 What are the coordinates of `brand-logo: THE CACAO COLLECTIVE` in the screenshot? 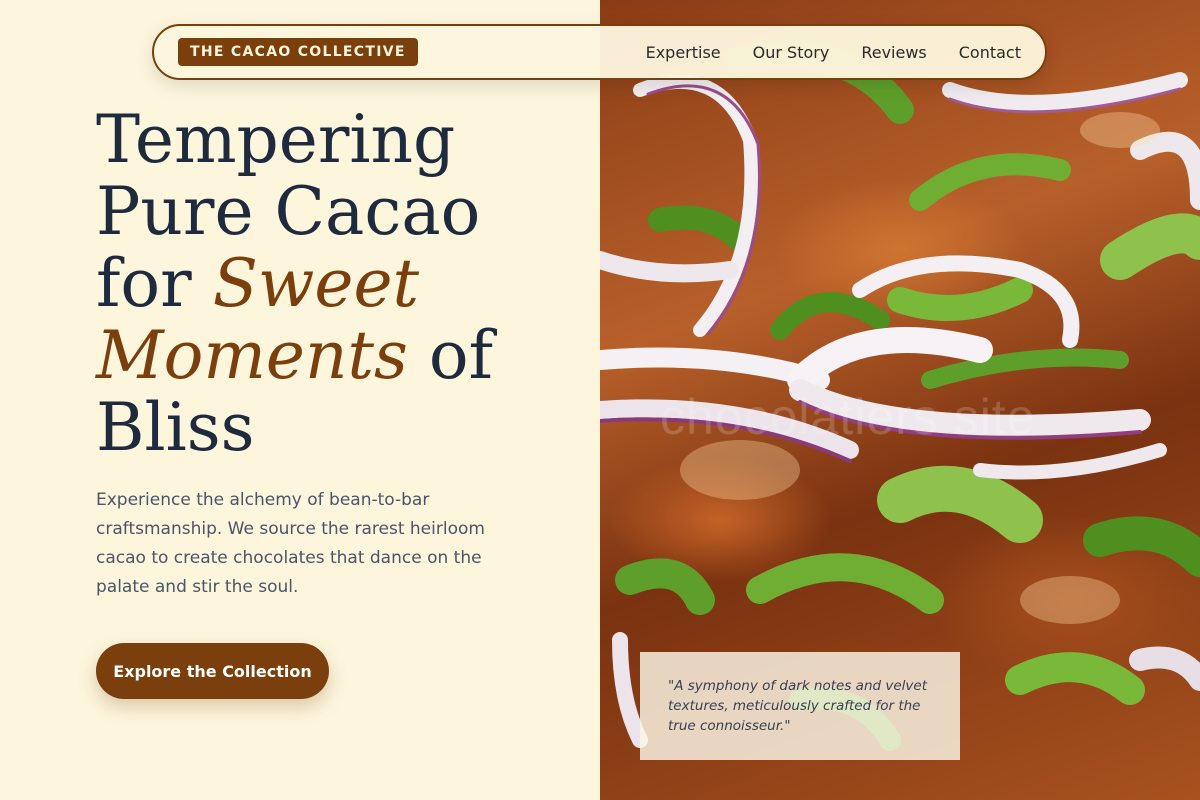 It's located at (298, 52).